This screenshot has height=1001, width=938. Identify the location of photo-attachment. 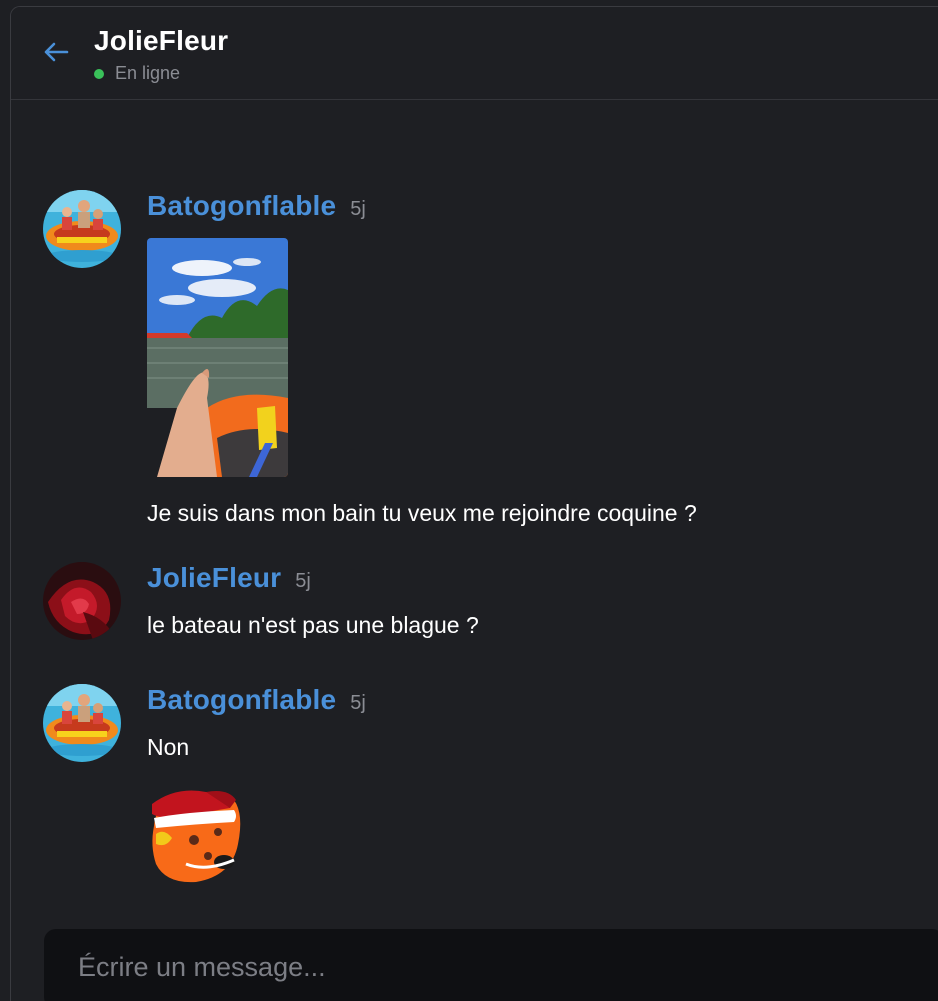
(217, 357).